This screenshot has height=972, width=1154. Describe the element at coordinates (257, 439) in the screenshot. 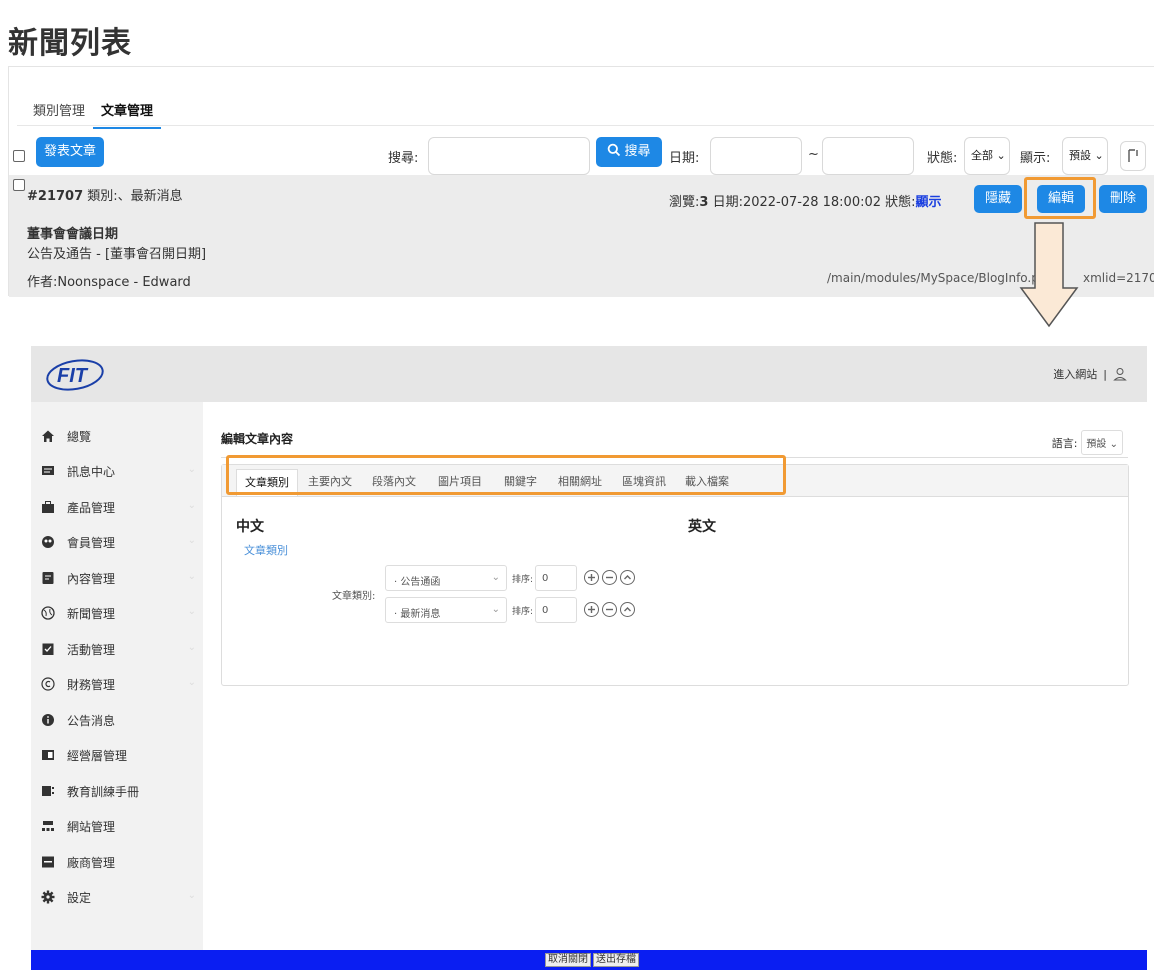

I see `content-title: 編輯文章內容` at that location.